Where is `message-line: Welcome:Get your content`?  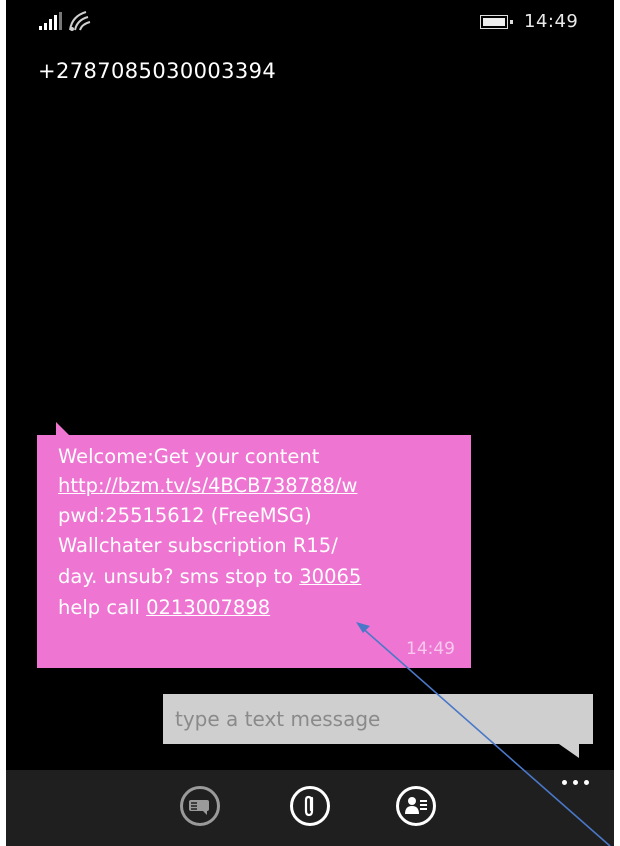 message-line: Welcome:Get your content is located at coordinates (189, 456).